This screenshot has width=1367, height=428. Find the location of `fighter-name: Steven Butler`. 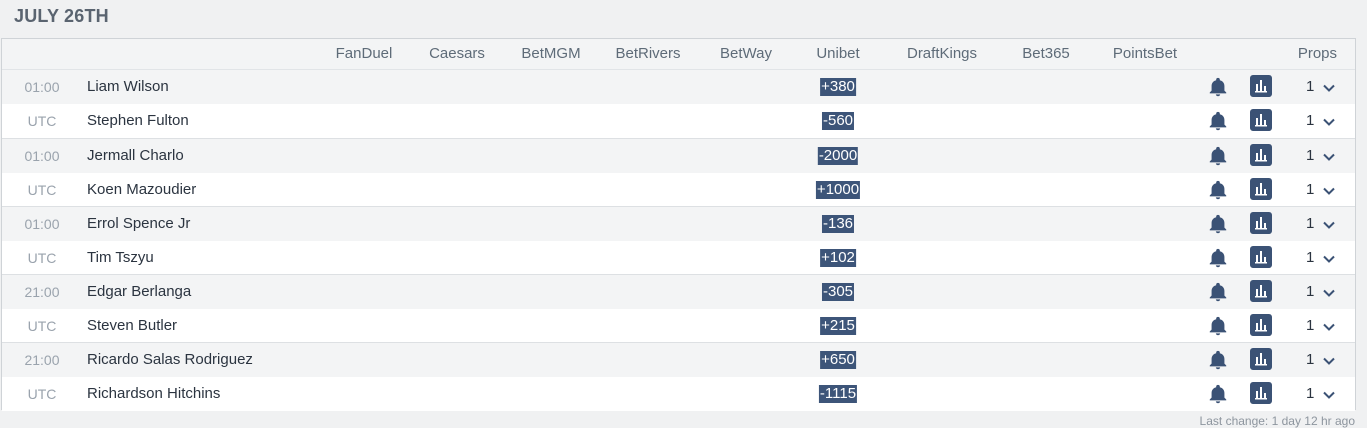

fighter-name: Steven Butler is located at coordinates (132, 326).